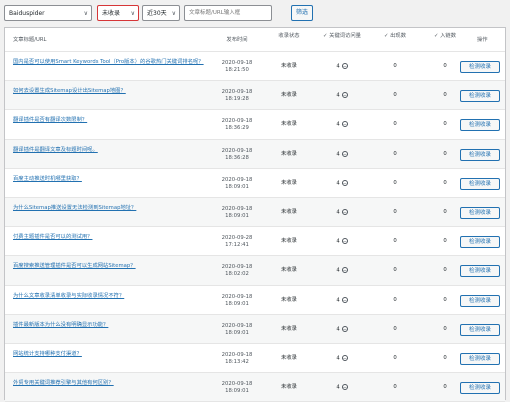  Describe the element at coordinates (110, 296) in the screenshot. I see `row-title-link: 为什么文章收录清单收录与实际收录情况不符？` at that location.